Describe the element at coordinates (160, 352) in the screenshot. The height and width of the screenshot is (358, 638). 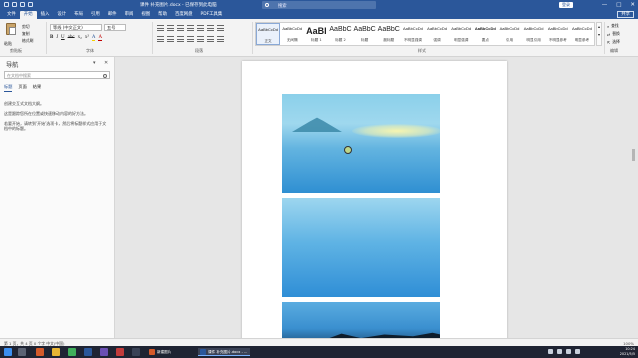
I see `taskbar-app: 新建图片` at that location.